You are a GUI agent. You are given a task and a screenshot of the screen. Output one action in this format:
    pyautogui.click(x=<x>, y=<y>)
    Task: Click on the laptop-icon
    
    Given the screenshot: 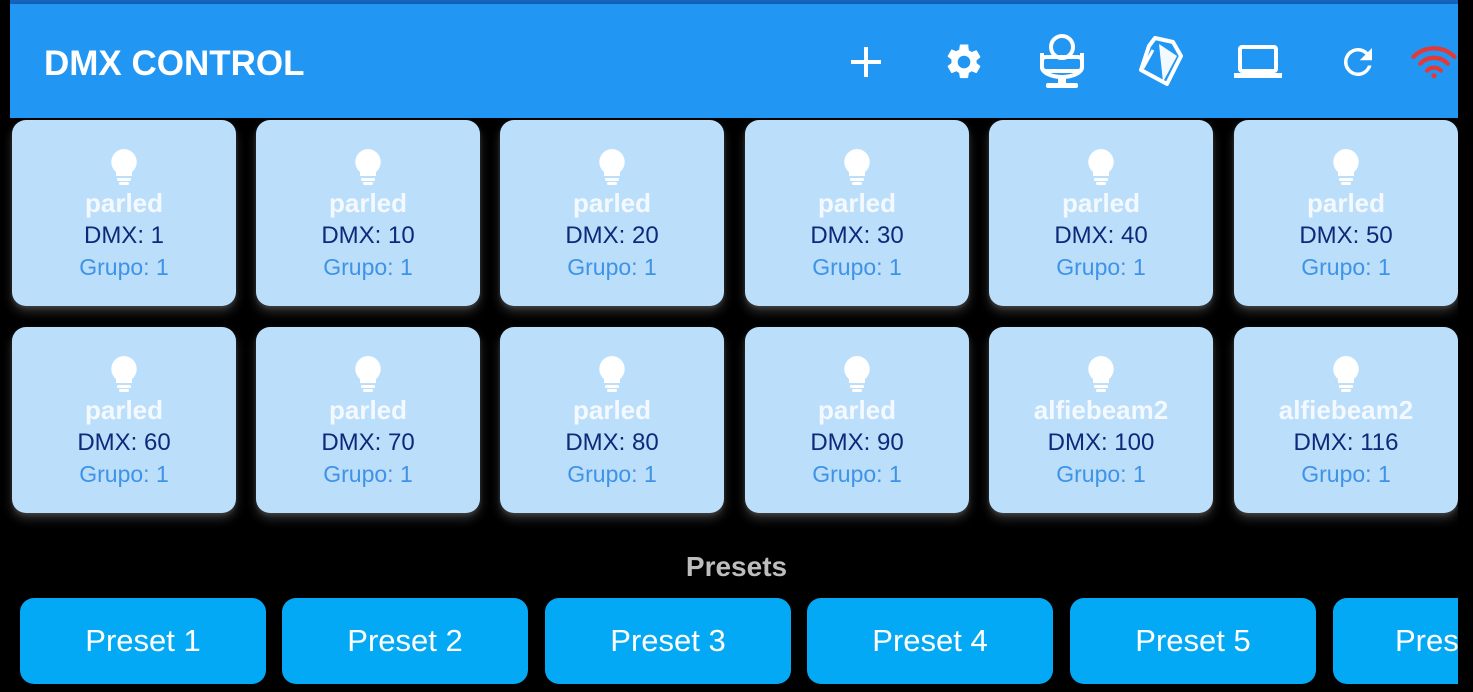 What is the action you would take?
    pyautogui.click(x=1258, y=61)
    